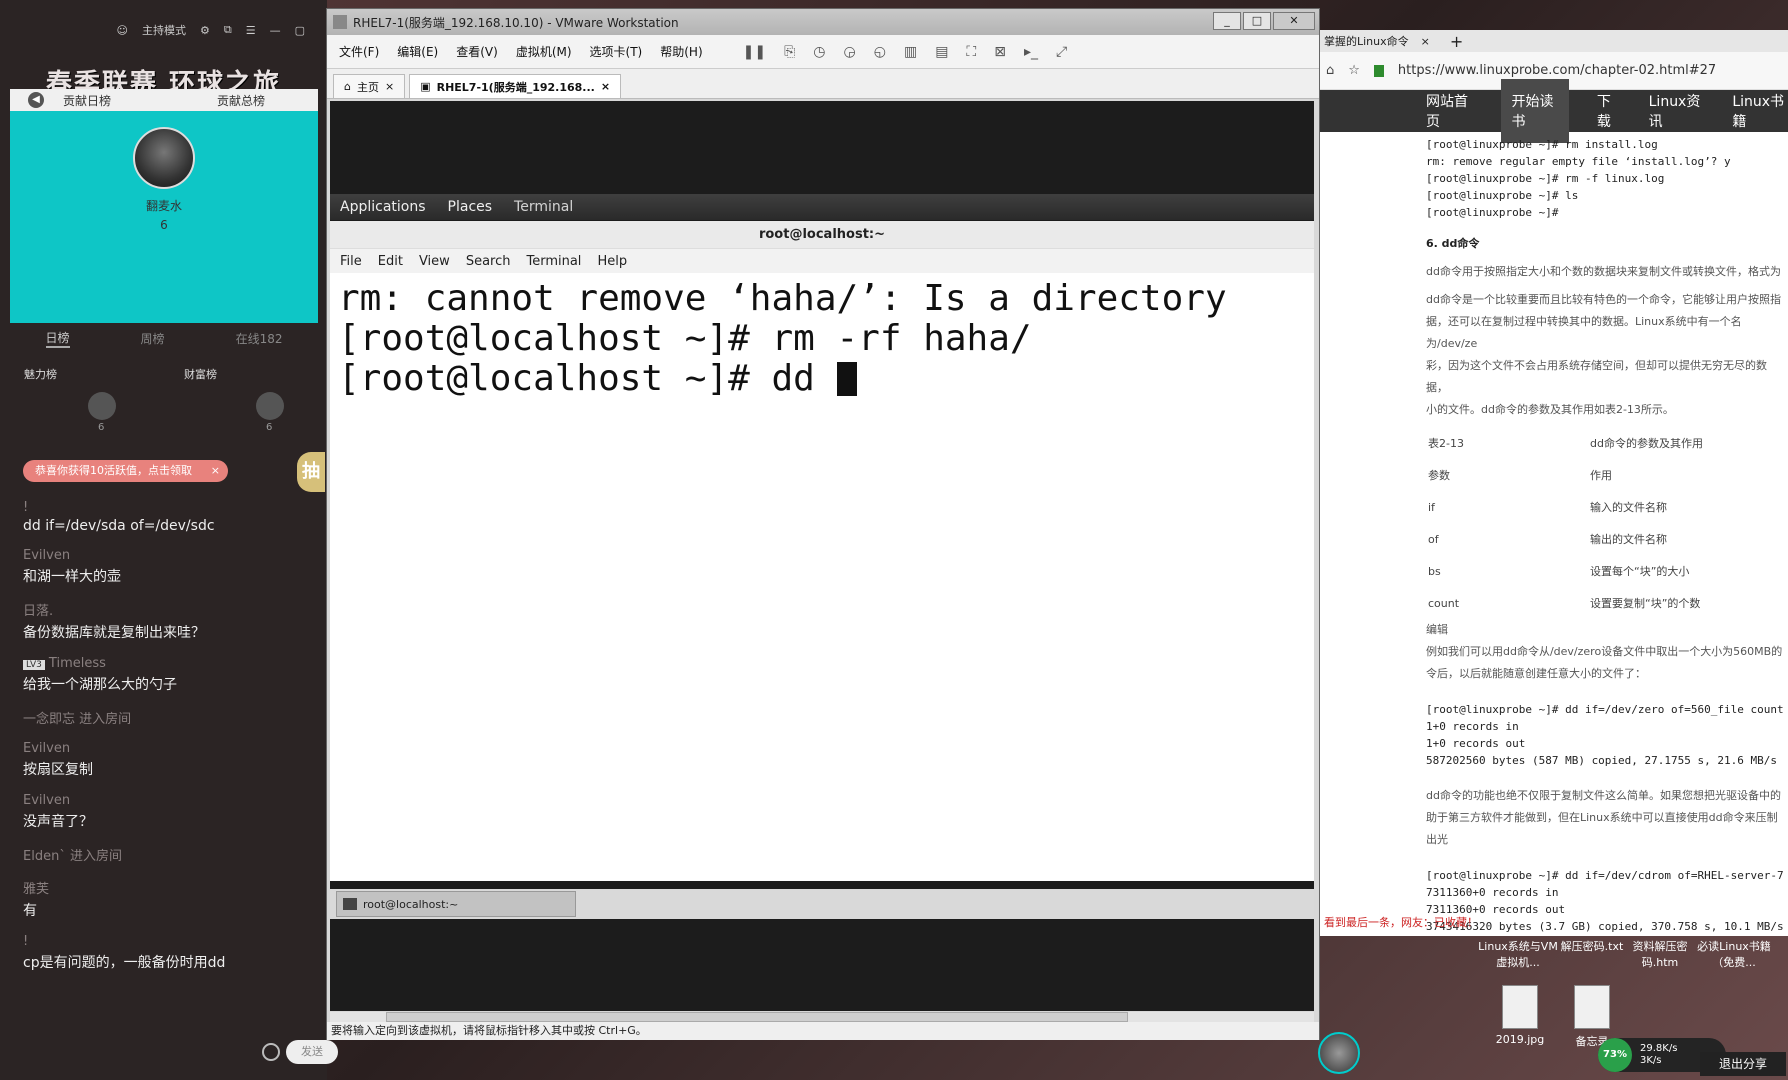 This screenshot has width=1788, height=1080. I want to click on table-caption: 表2-13 dd命令的参数及其作用, so click(1607, 443).